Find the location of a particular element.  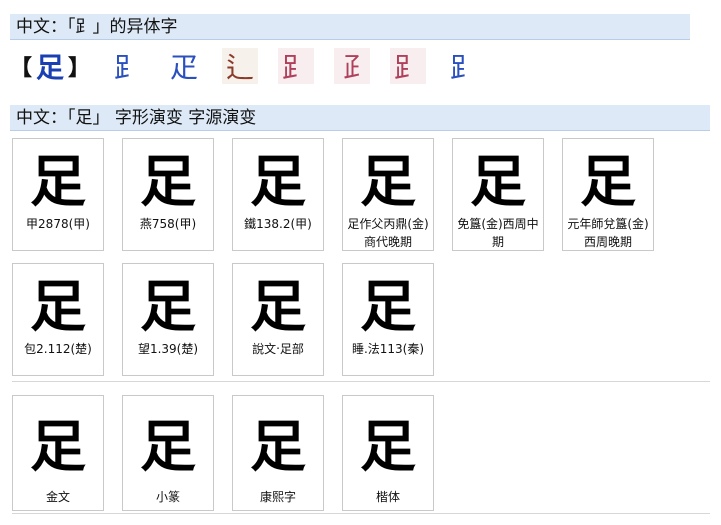

glyph-caption: 包2.112(楚) is located at coordinates (58, 349).